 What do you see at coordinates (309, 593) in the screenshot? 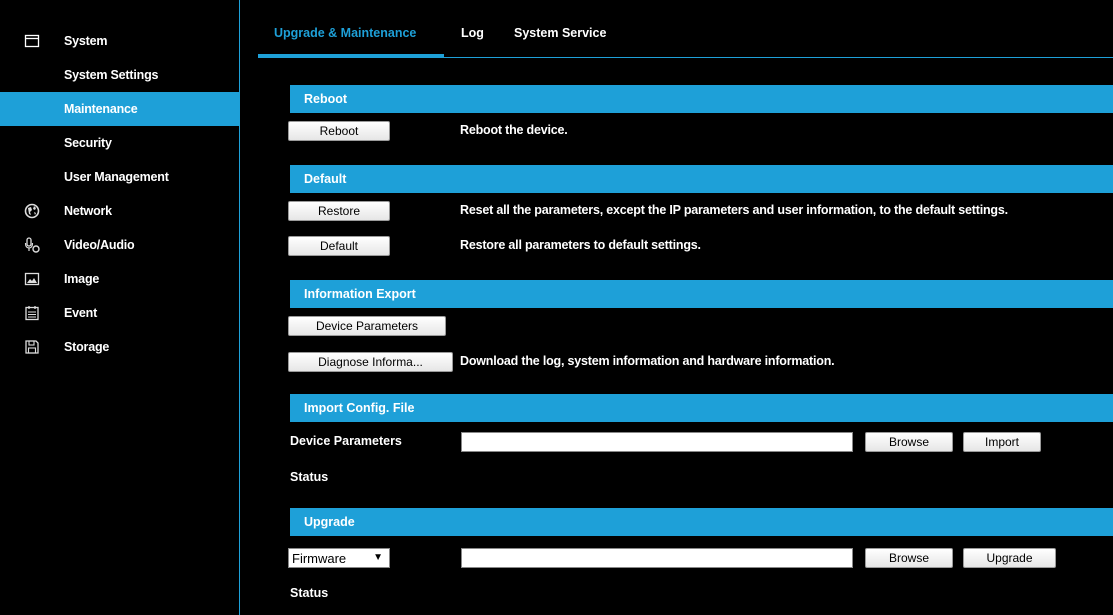
I see `upgrade-status-label: Status` at bounding box center [309, 593].